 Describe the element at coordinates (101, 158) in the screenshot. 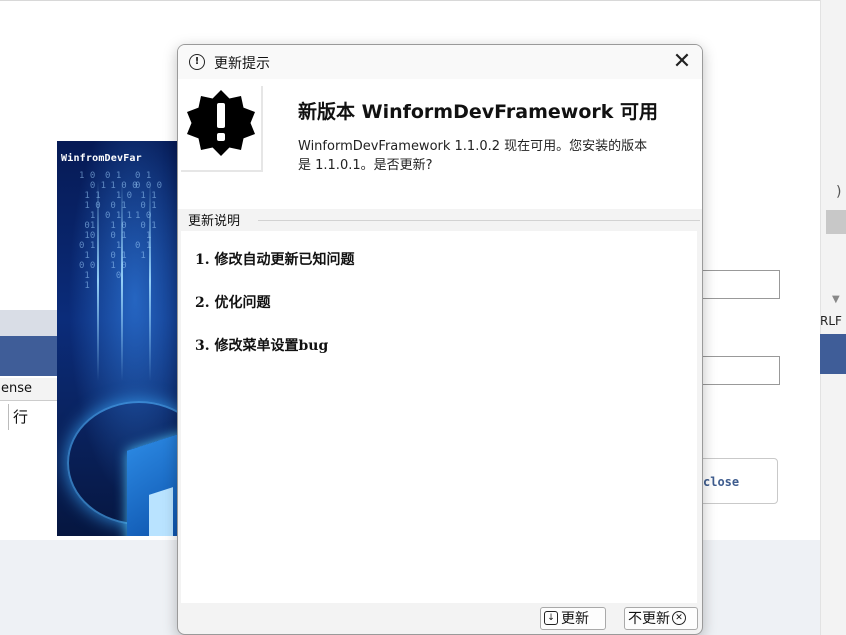

I see `splash-title: WinfromDevFar` at that location.